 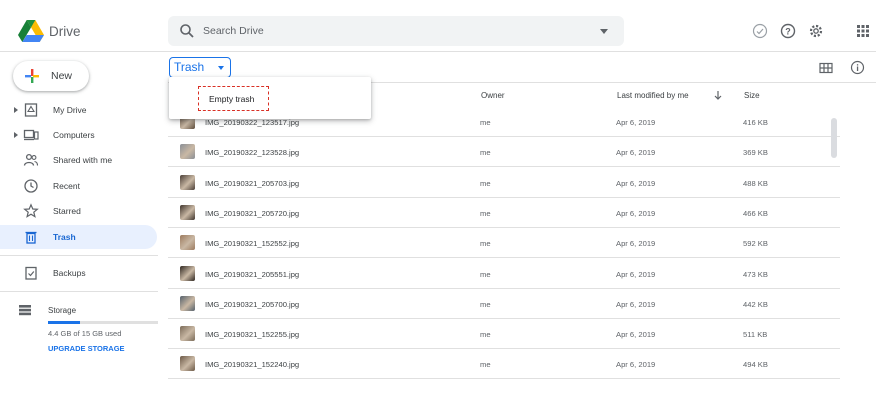 I want to click on sidebar-item-backups: Backups, so click(x=78, y=273).